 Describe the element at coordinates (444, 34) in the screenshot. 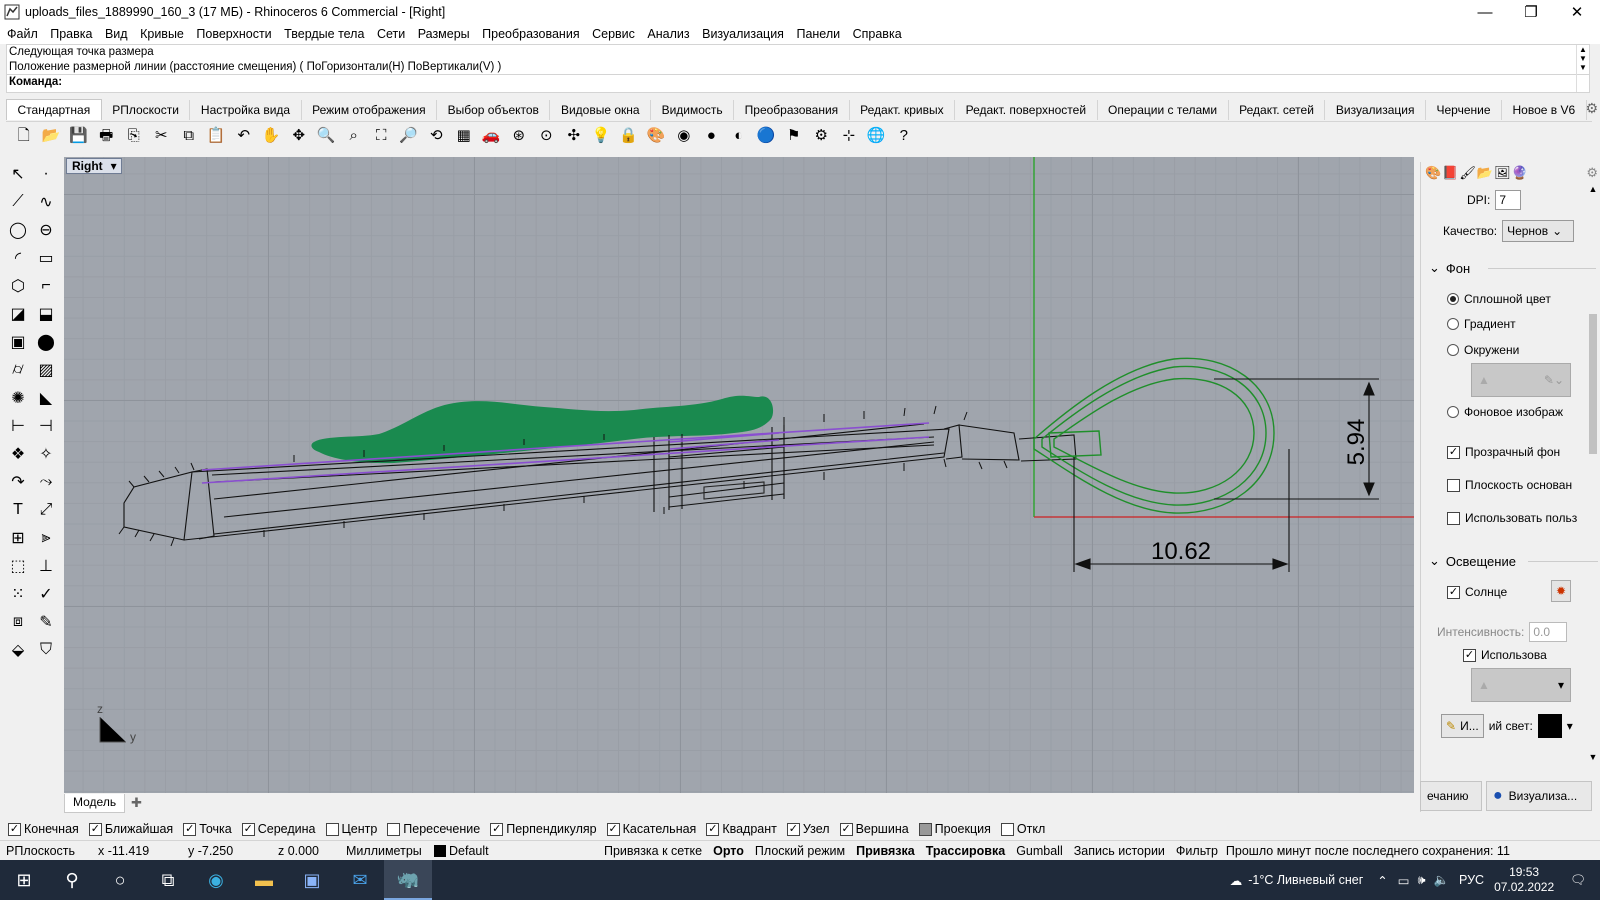

I see `menu-dimensions: Размеры` at that location.